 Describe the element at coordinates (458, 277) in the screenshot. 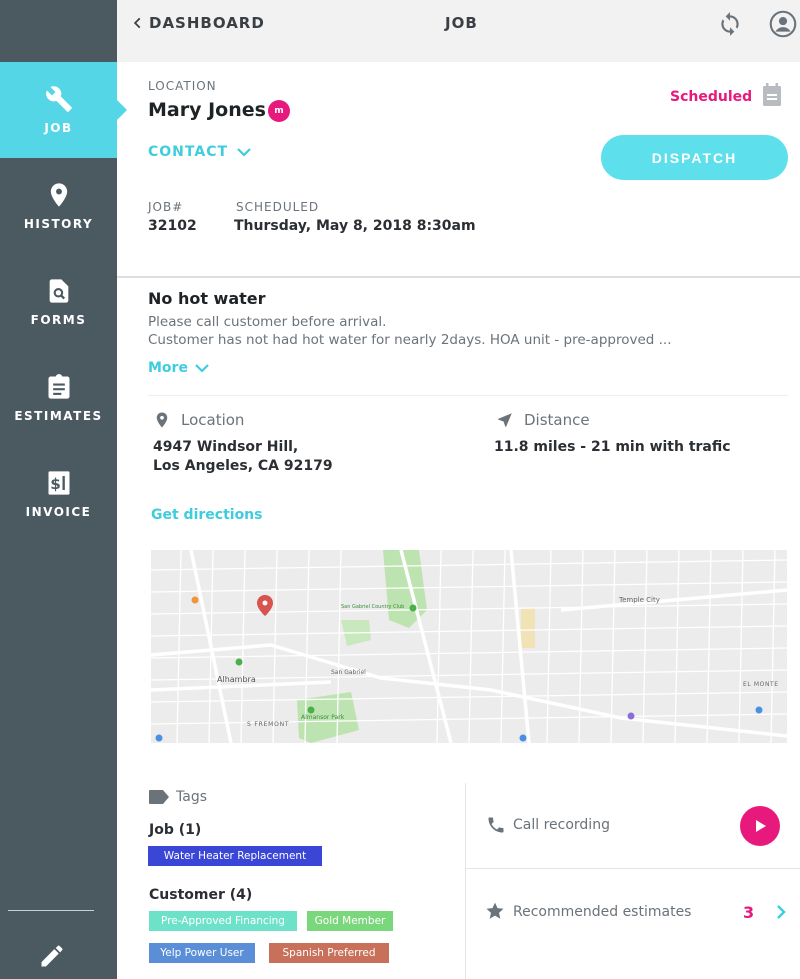

I see `panel-divider` at that location.